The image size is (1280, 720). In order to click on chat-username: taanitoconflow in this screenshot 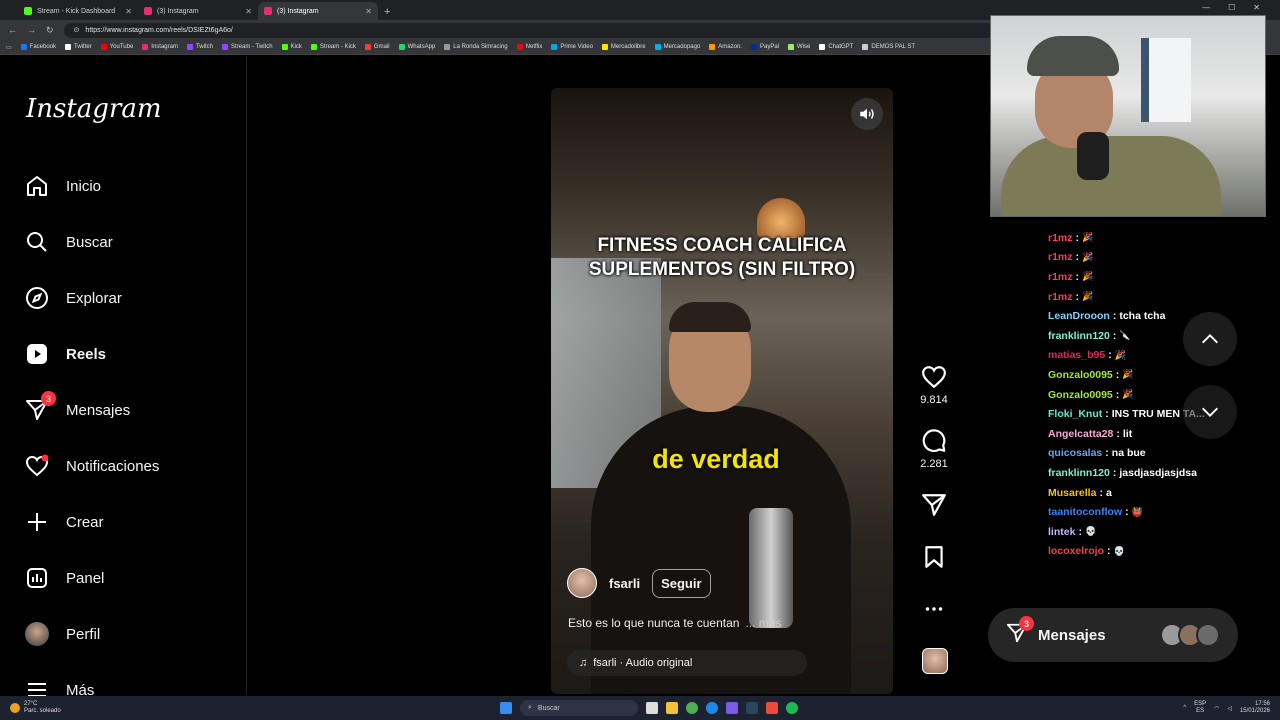, I will do `click(1085, 512)`.